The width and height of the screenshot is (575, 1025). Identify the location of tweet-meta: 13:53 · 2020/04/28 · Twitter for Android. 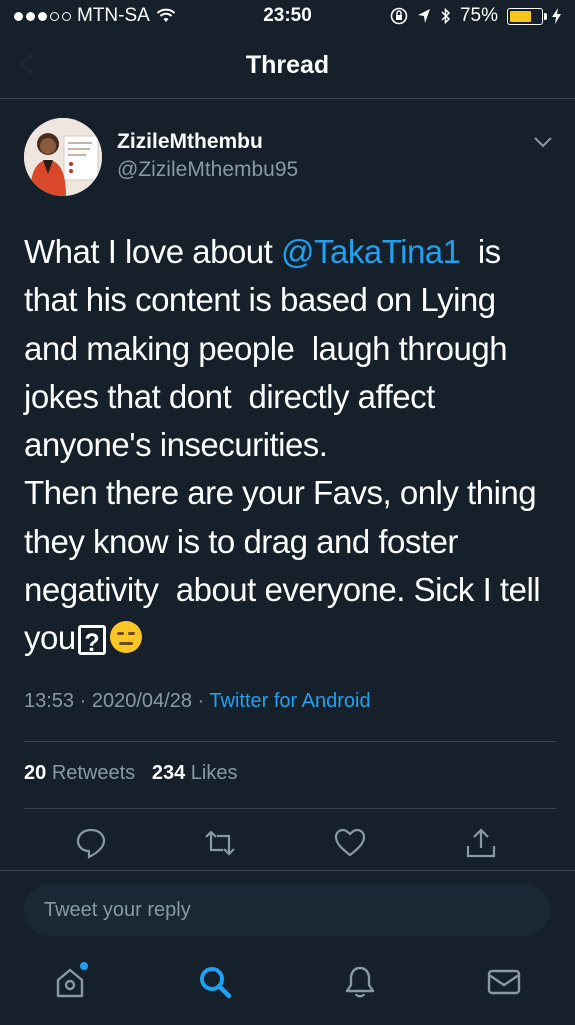
(197, 701).